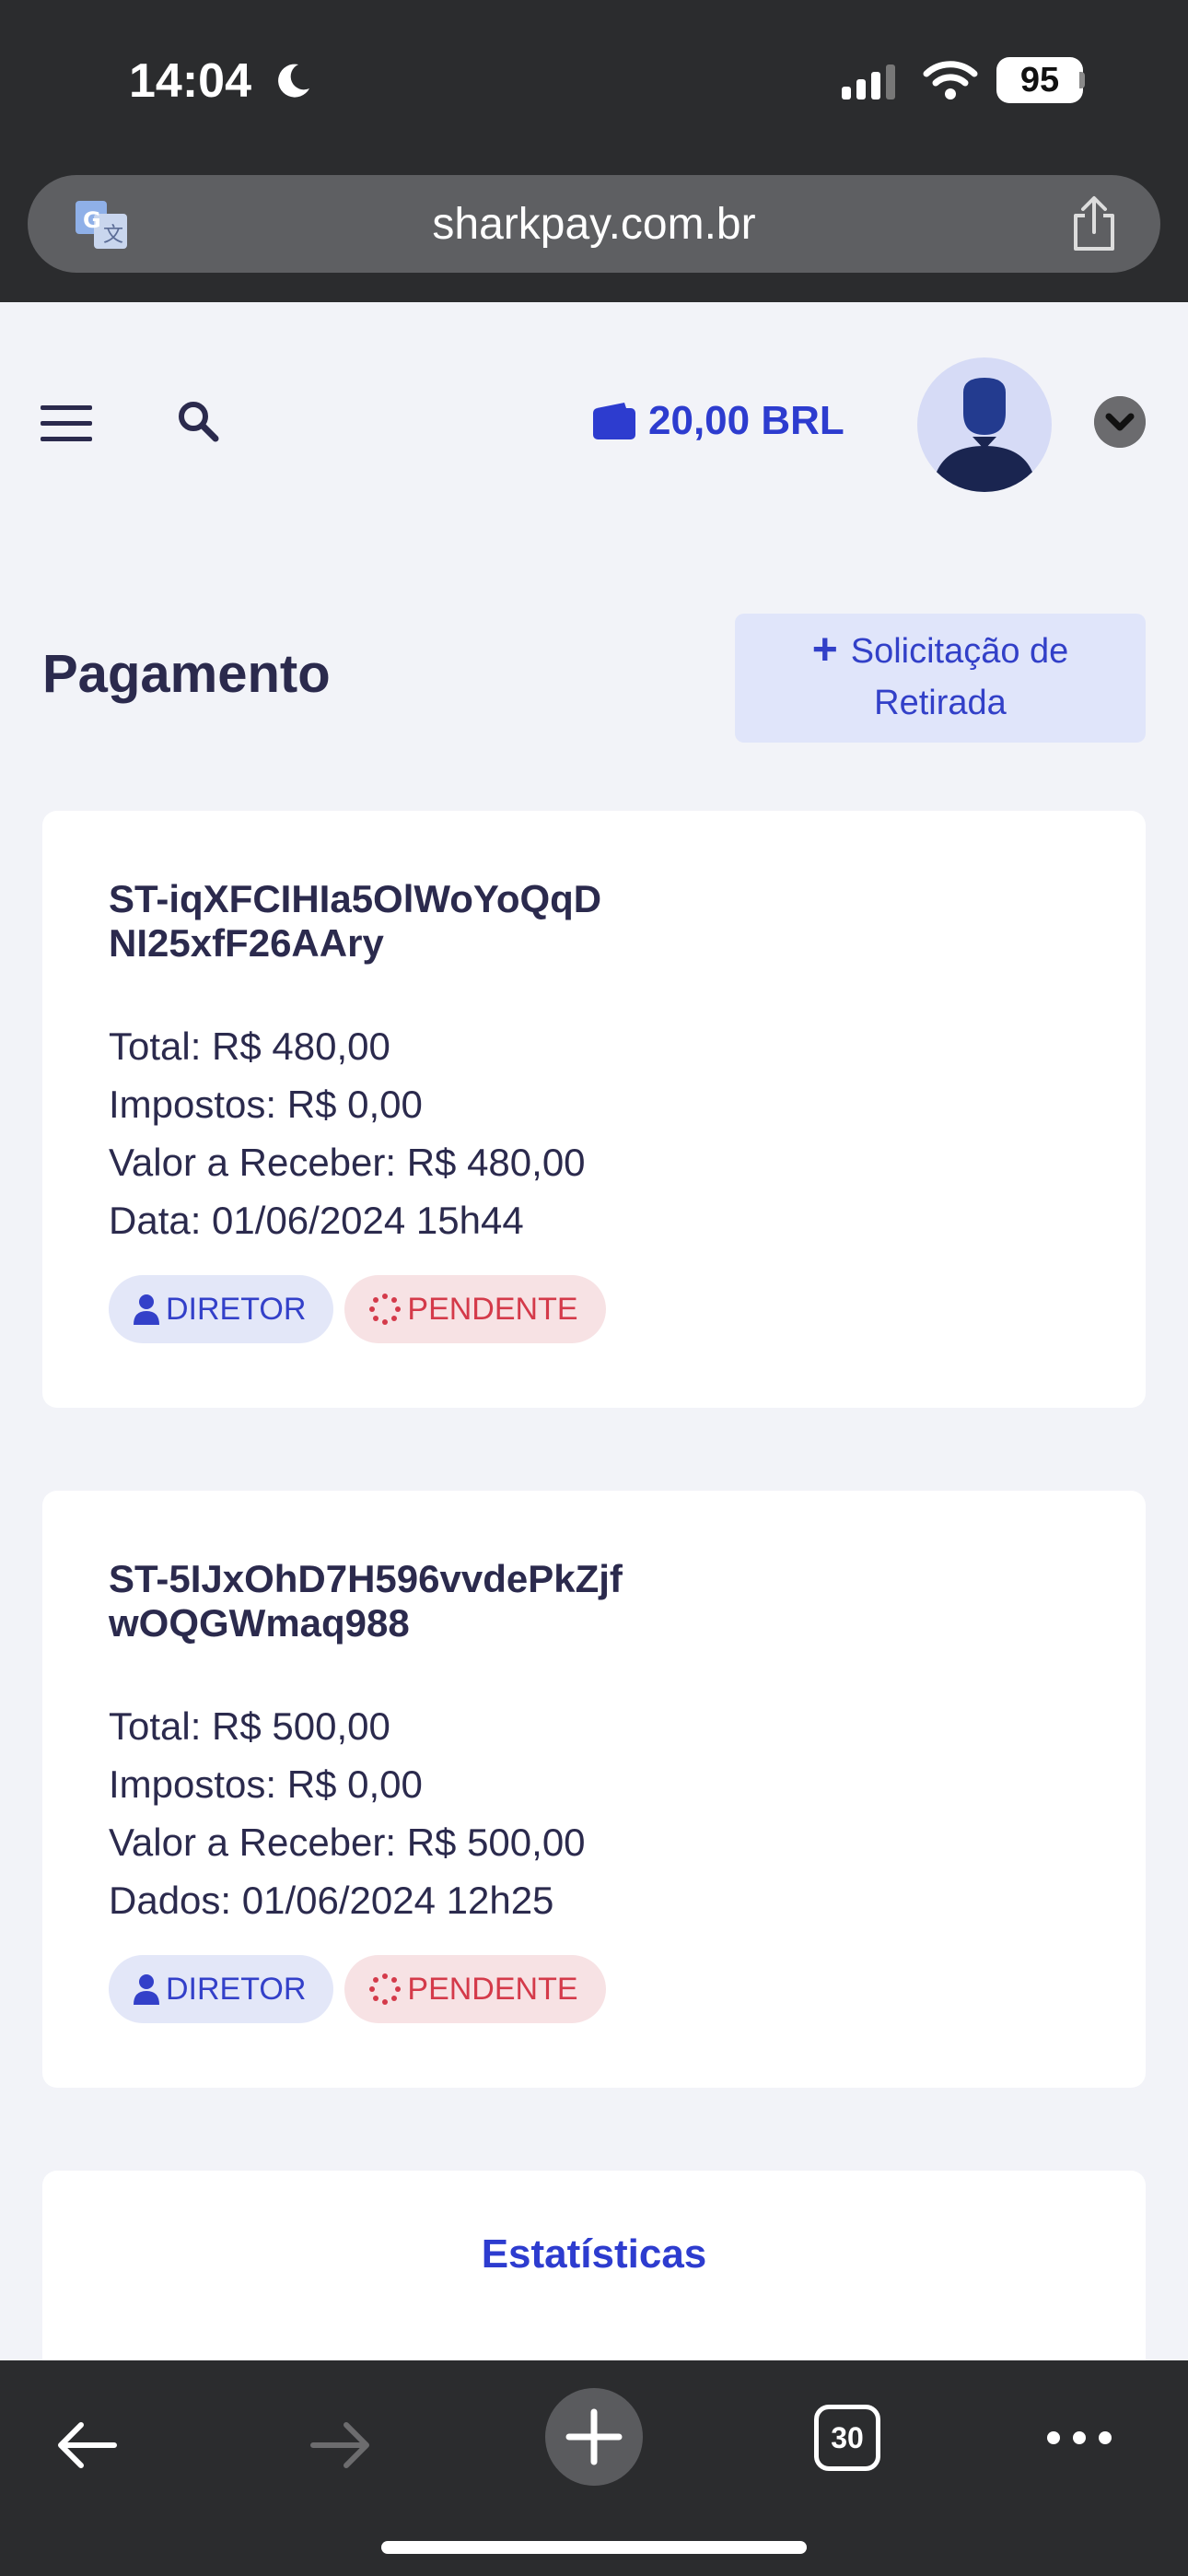 This screenshot has height=2576, width=1188. Describe the element at coordinates (331, 1900) in the screenshot. I see `payment-date: Dados: 01/06/2024 12h25` at that location.